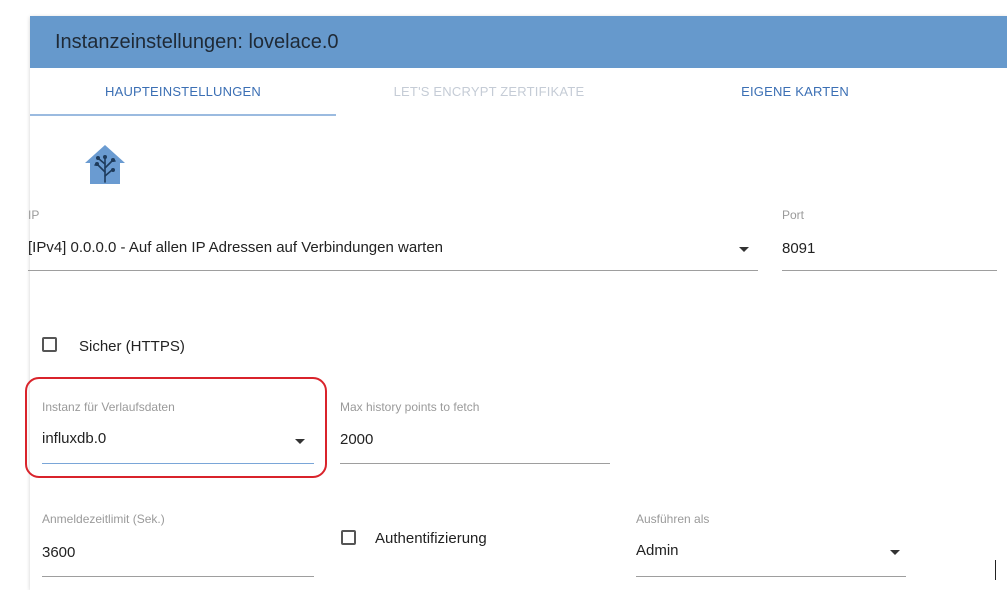 The height and width of the screenshot is (590, 1007). Describe the element at coordinates (889, 270) in the screenshot. I see `port-underline` at that location.